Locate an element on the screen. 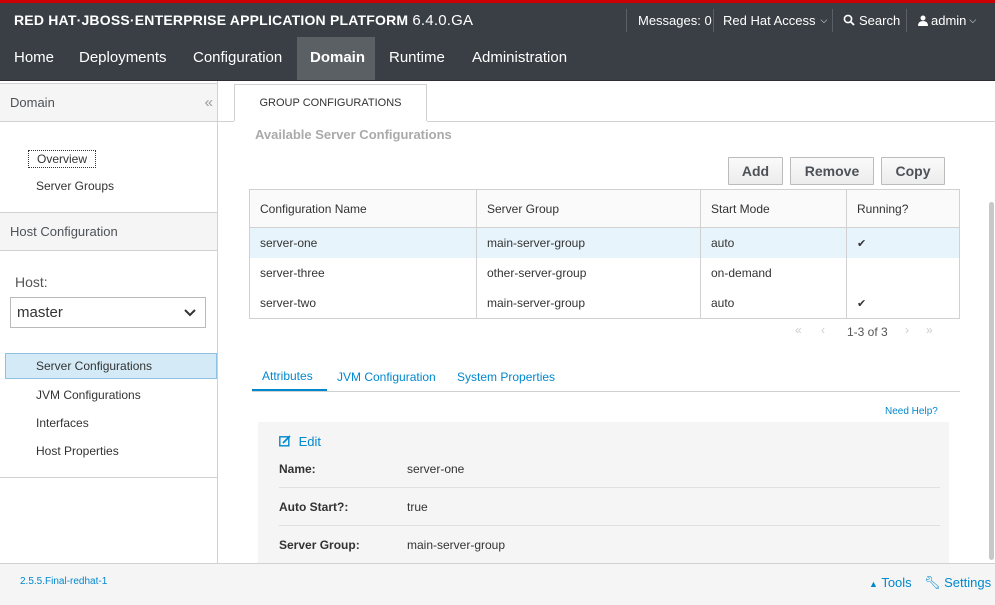 The image size is (995, 605). tab-group-configurations: GROUP CONFIGURATIONS is located at coordinates (330, 103).